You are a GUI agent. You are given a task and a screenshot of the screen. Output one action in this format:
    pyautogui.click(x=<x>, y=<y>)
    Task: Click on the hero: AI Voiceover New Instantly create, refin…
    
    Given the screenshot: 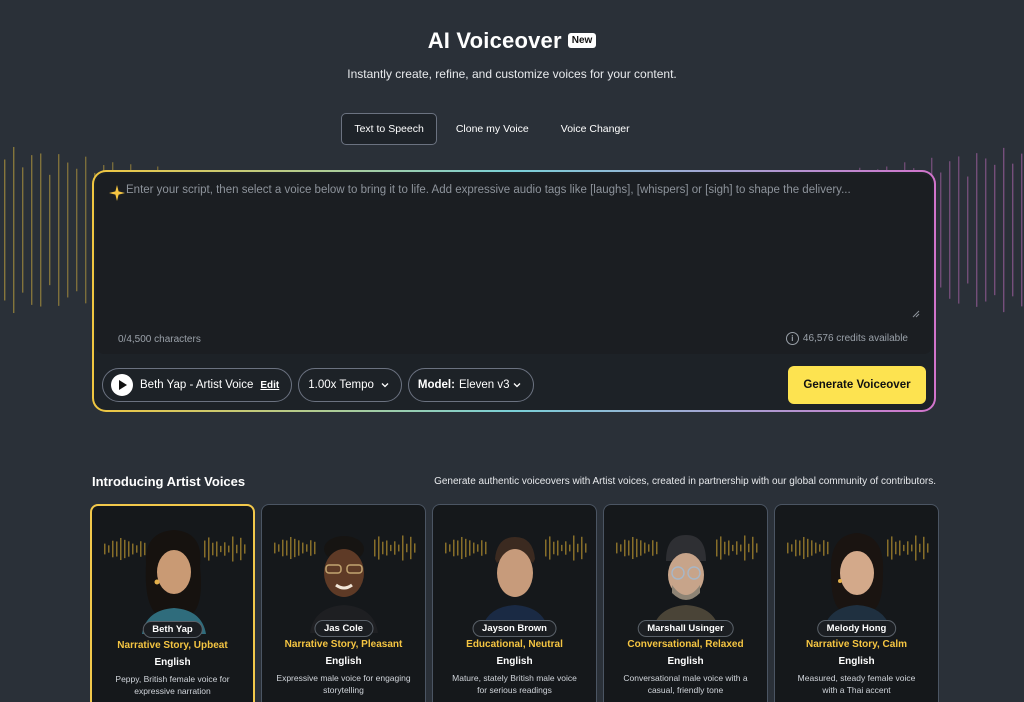 What is the action you would take?
    pyautogui.click(x=512, y=54)
    